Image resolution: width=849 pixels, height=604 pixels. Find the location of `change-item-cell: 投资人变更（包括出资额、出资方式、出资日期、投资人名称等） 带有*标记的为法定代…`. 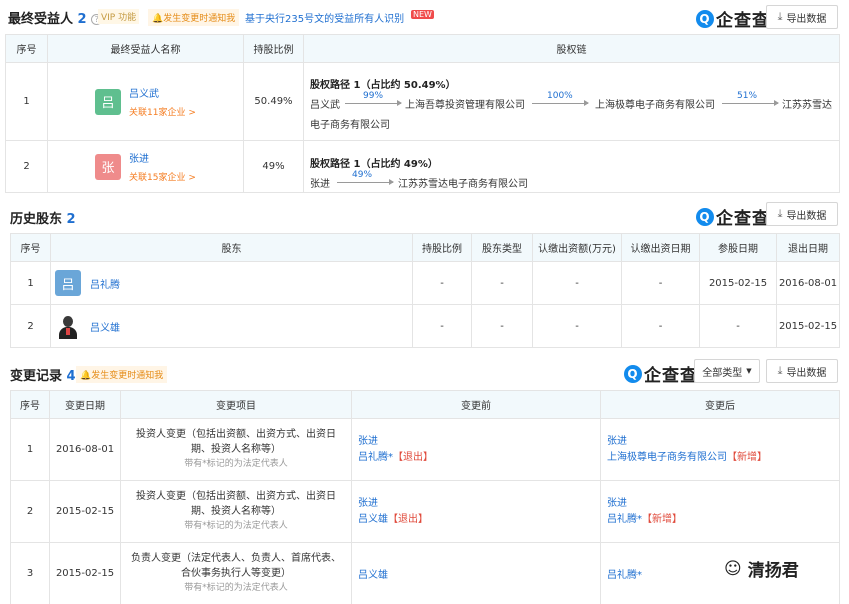

change-item-cell: 投资人变更（包括出资额、出资方式、出资日期、投资人名称等） 带有*标记的为法定代… is located at coordinates (236, 511).